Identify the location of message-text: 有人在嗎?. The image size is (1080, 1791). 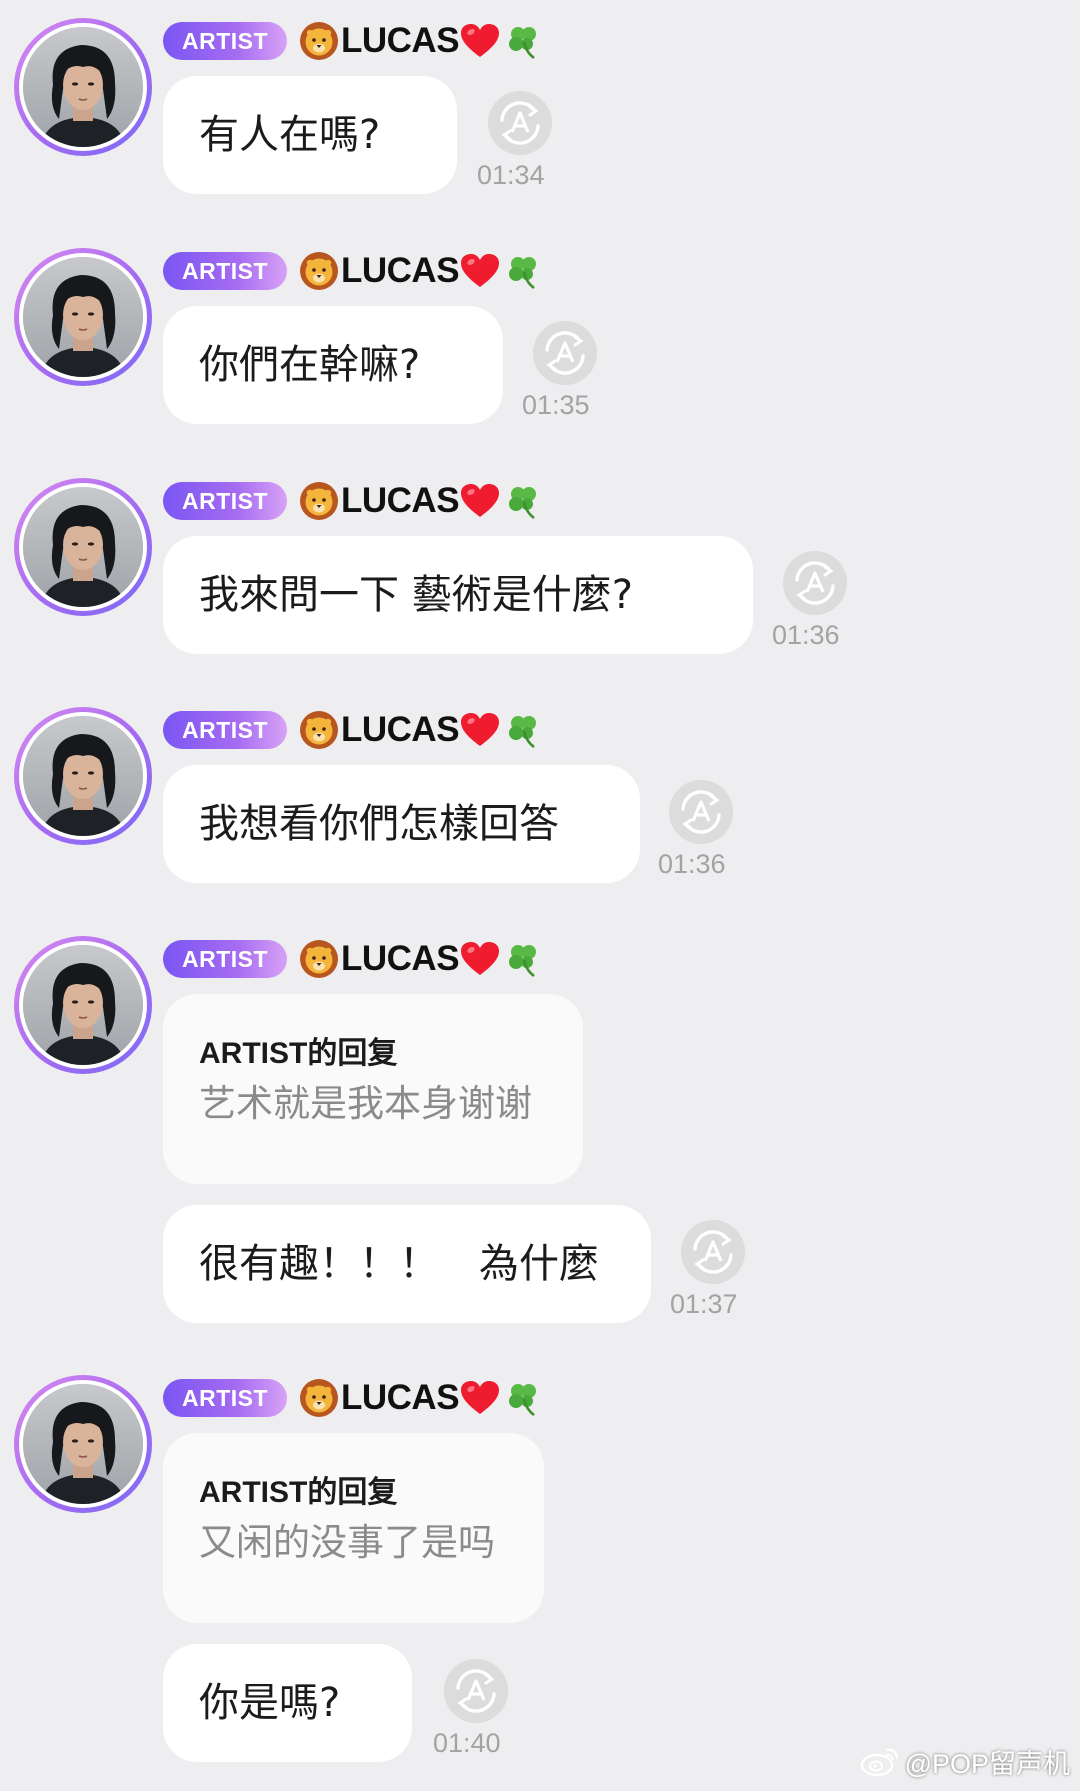
(290, 135).